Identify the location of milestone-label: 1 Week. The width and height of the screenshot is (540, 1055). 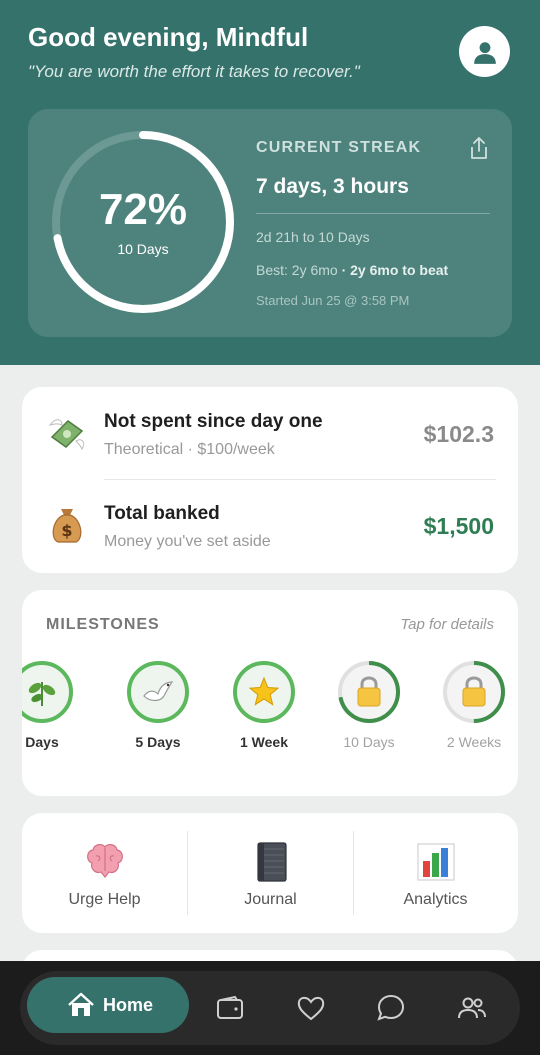
(264, 742).